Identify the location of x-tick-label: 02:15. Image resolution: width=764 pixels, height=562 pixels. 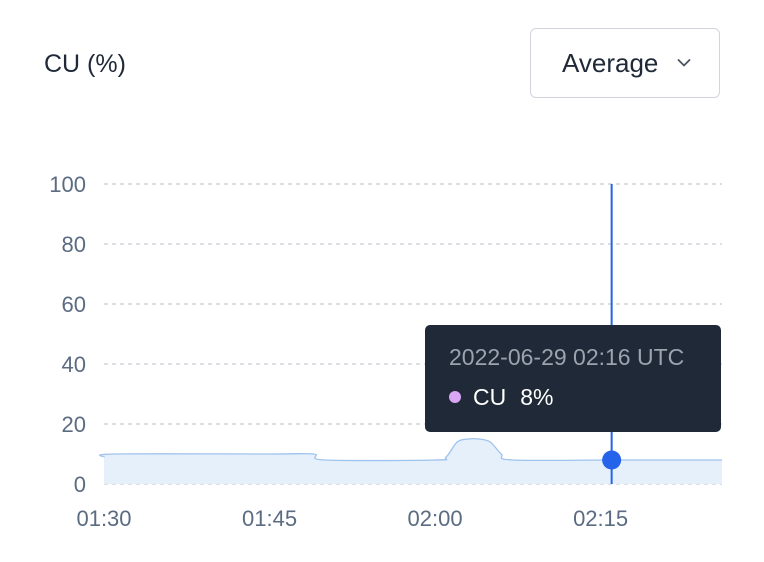
(600, 518).